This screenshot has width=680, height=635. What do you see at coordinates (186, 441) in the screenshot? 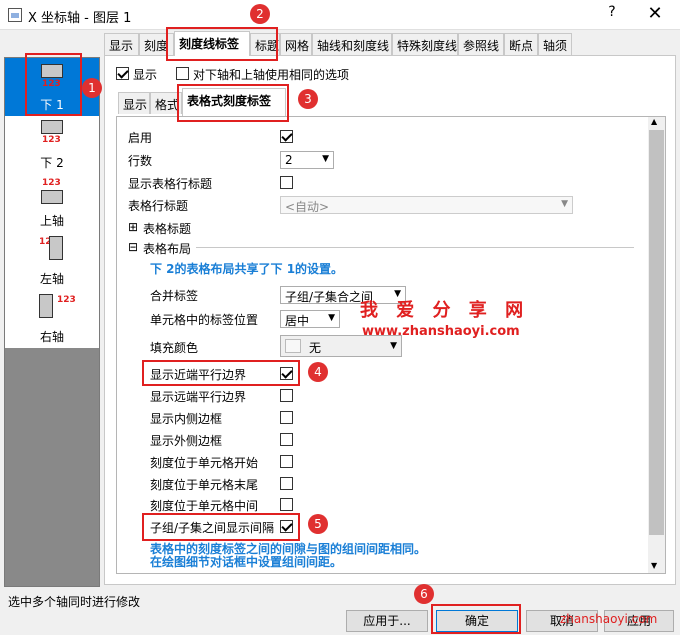
I see `outer-border-label: 显示外侧边框` at bounding box center [186, 441].